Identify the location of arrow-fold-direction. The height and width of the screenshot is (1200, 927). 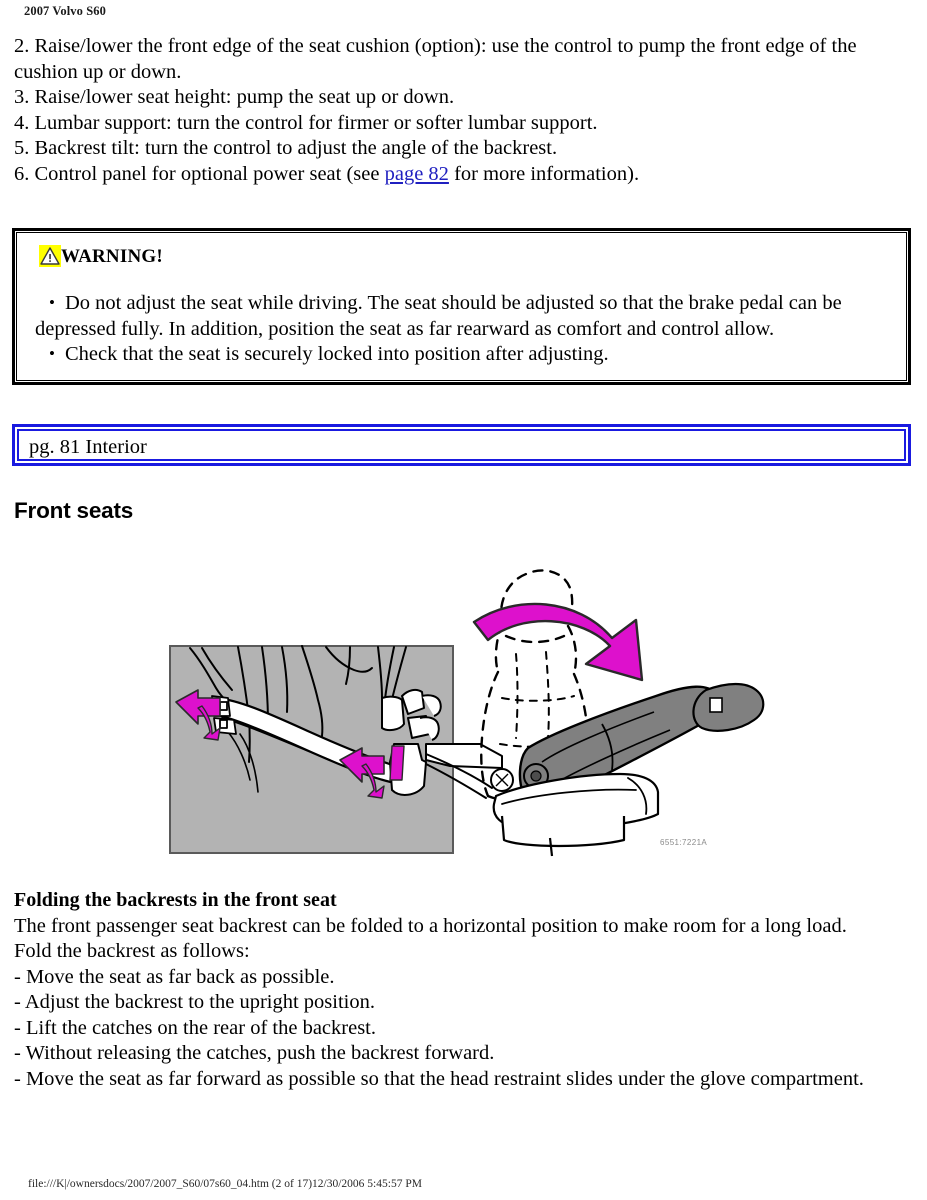
(558, 642).